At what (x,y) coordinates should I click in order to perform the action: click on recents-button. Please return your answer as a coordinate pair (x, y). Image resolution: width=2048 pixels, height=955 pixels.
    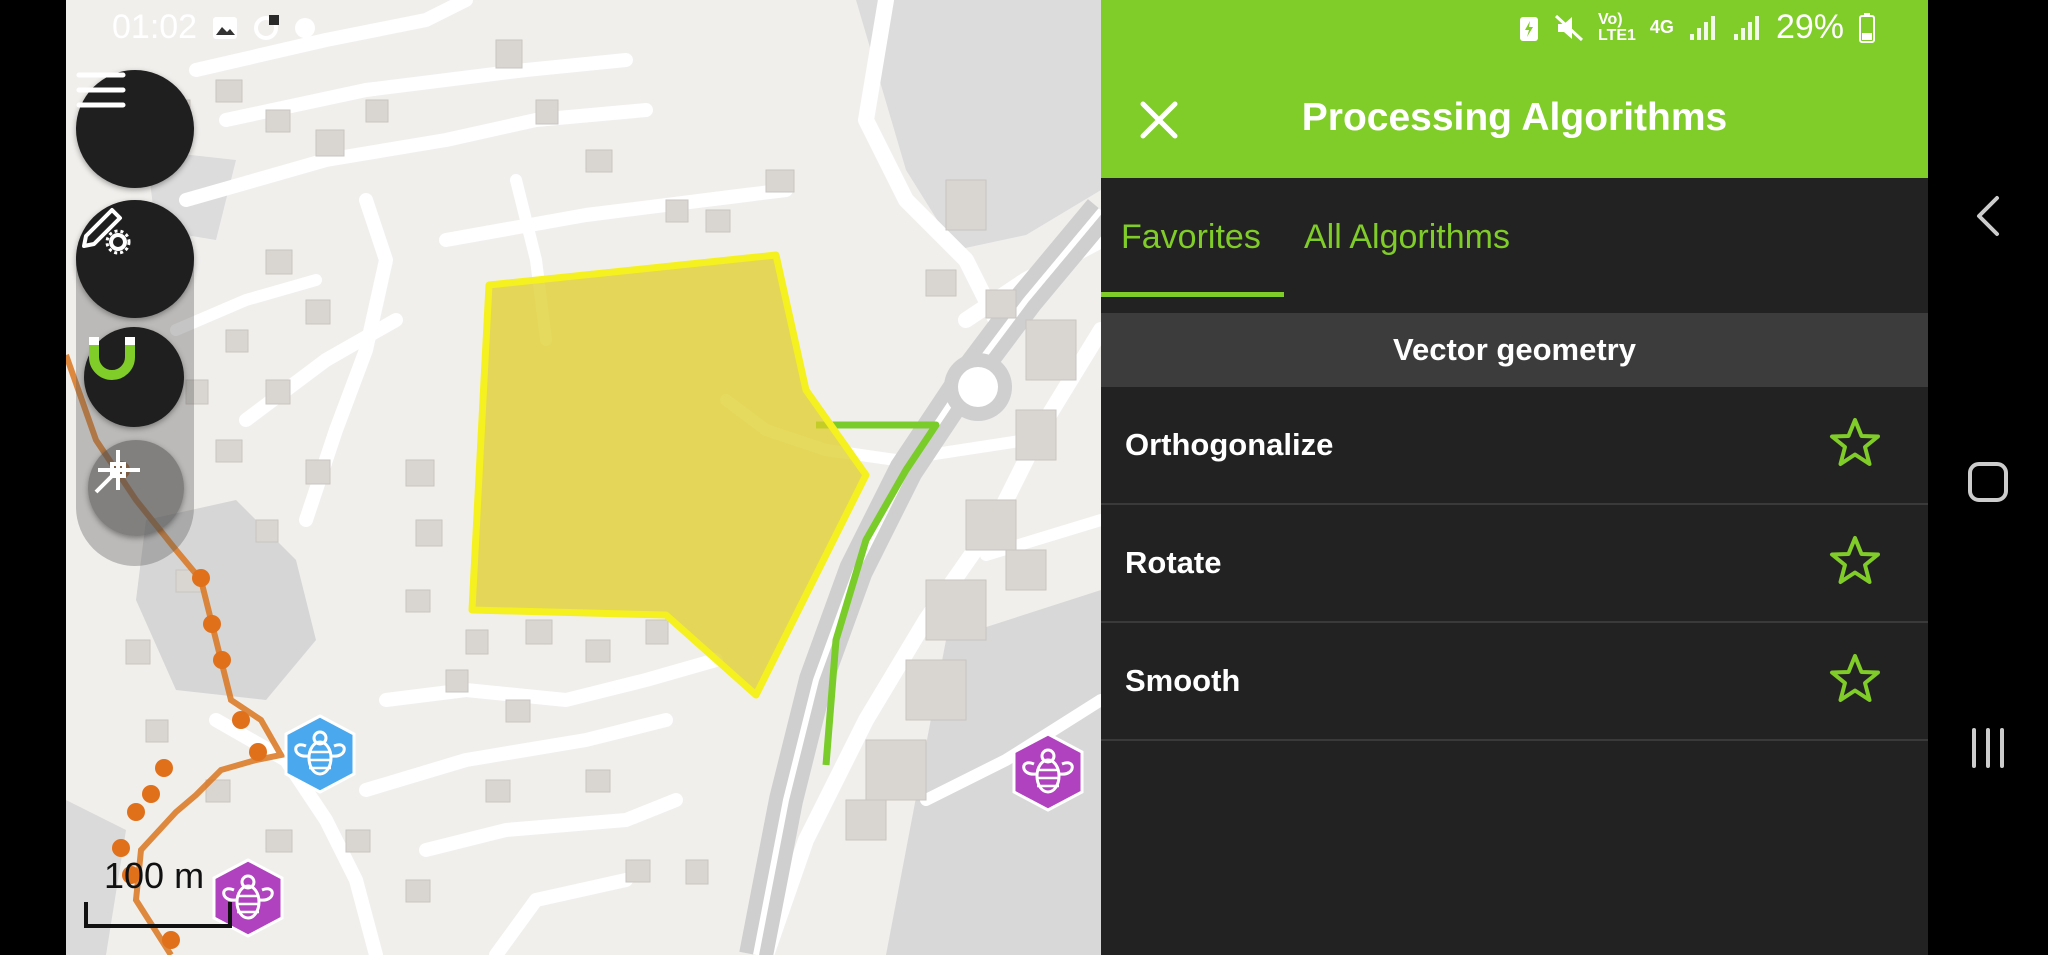
    Looking at the image, I should click on (1988, 748).